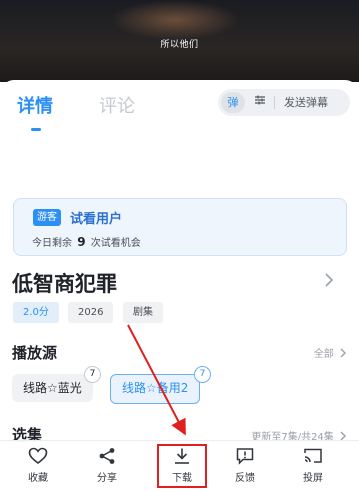 This screenshot has height=491, width=359. I want to click on feedback-button: 反馈, so click(245, 465).